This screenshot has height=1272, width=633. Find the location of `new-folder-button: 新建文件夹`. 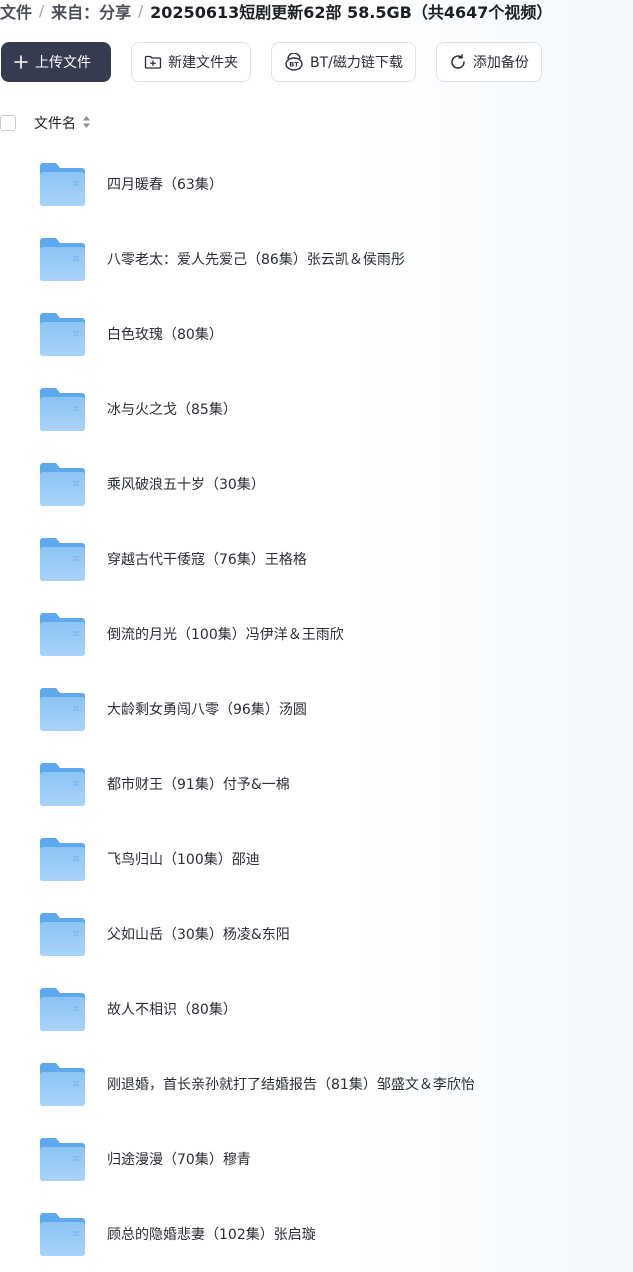

new-folder-button: 新建文件夹 is located at coordinates (191, 62).